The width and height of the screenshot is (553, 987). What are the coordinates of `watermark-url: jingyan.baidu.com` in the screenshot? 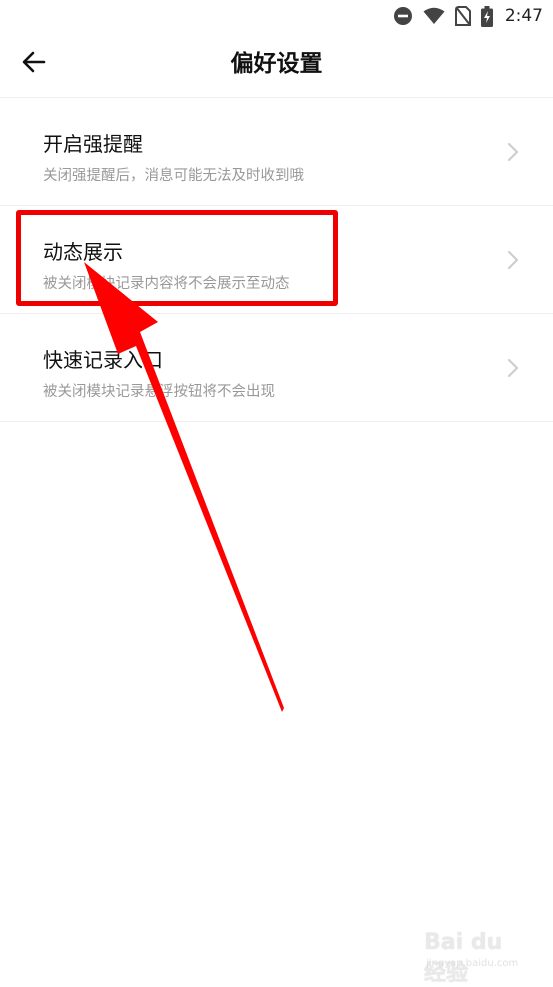 It's located at (472, 963).